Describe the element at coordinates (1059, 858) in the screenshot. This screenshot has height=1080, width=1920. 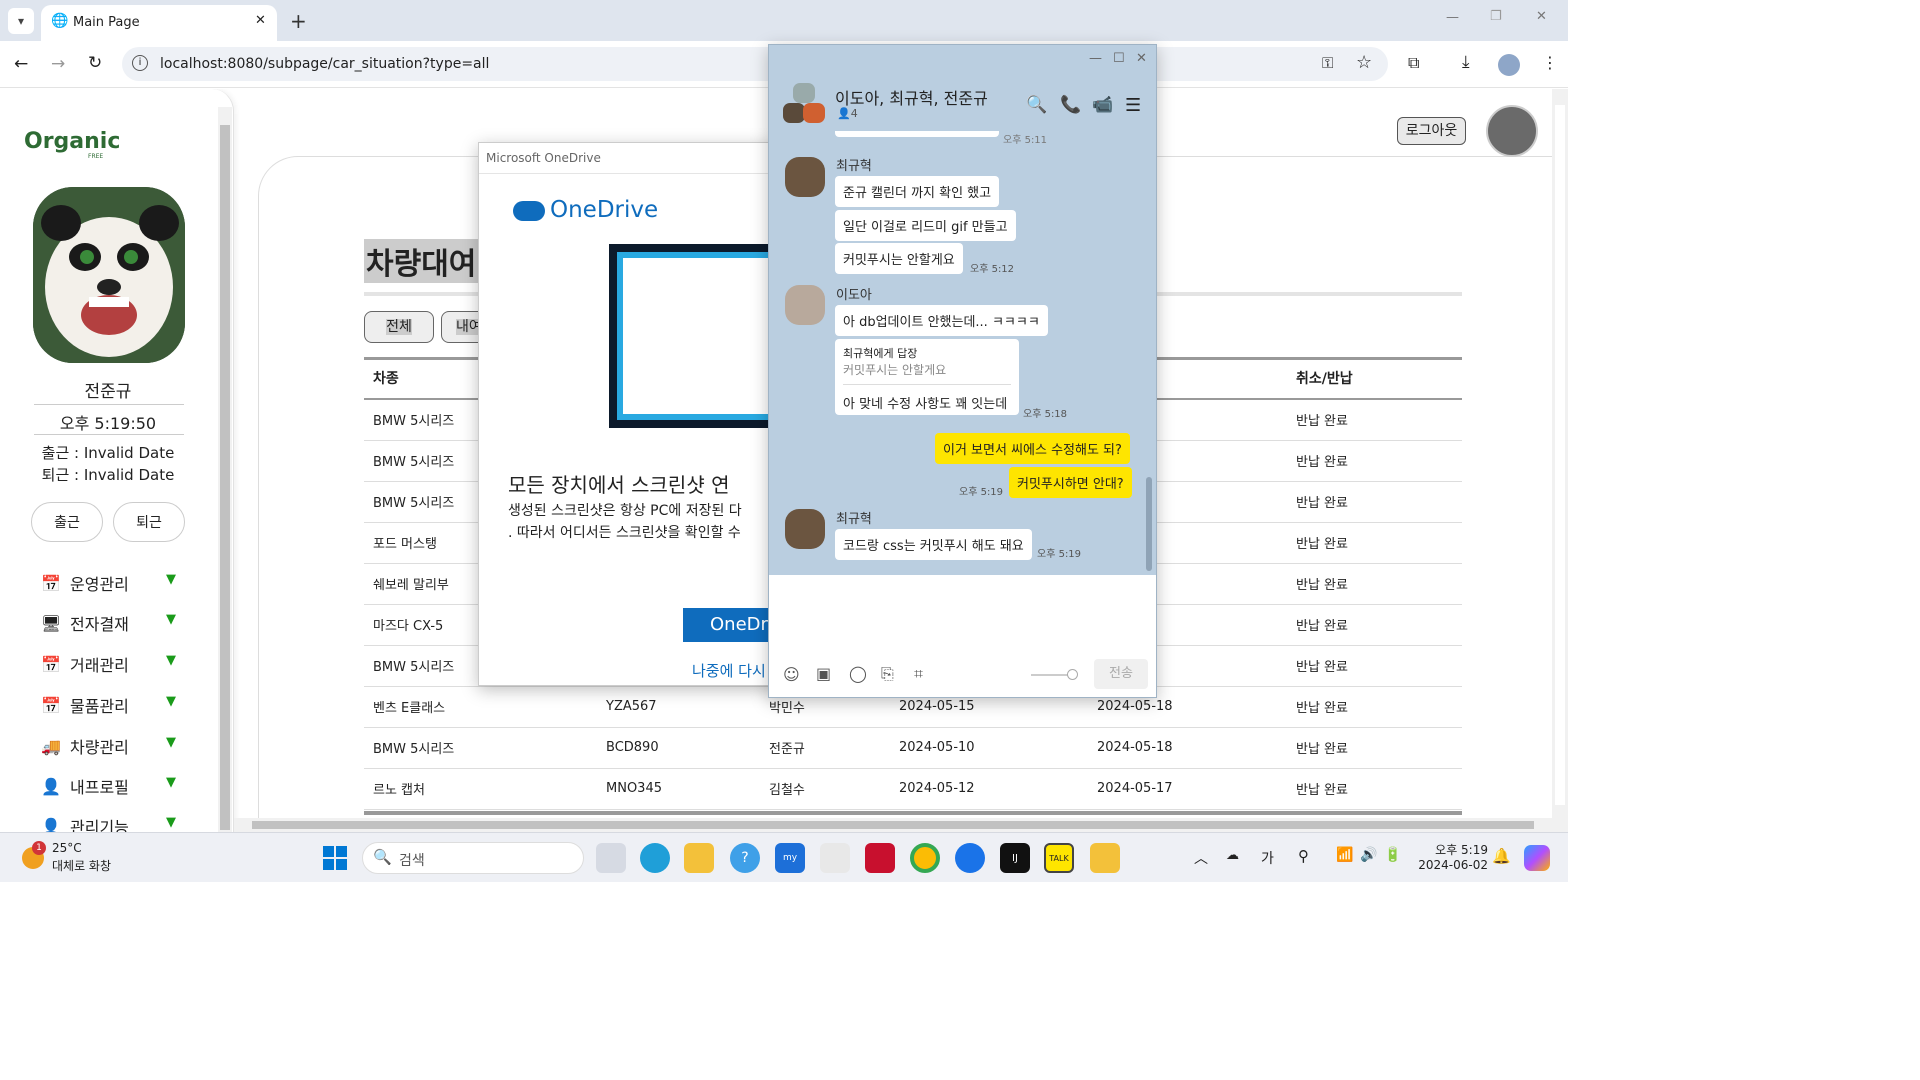
I see `kakaotalk-icon: TALK` at that location.